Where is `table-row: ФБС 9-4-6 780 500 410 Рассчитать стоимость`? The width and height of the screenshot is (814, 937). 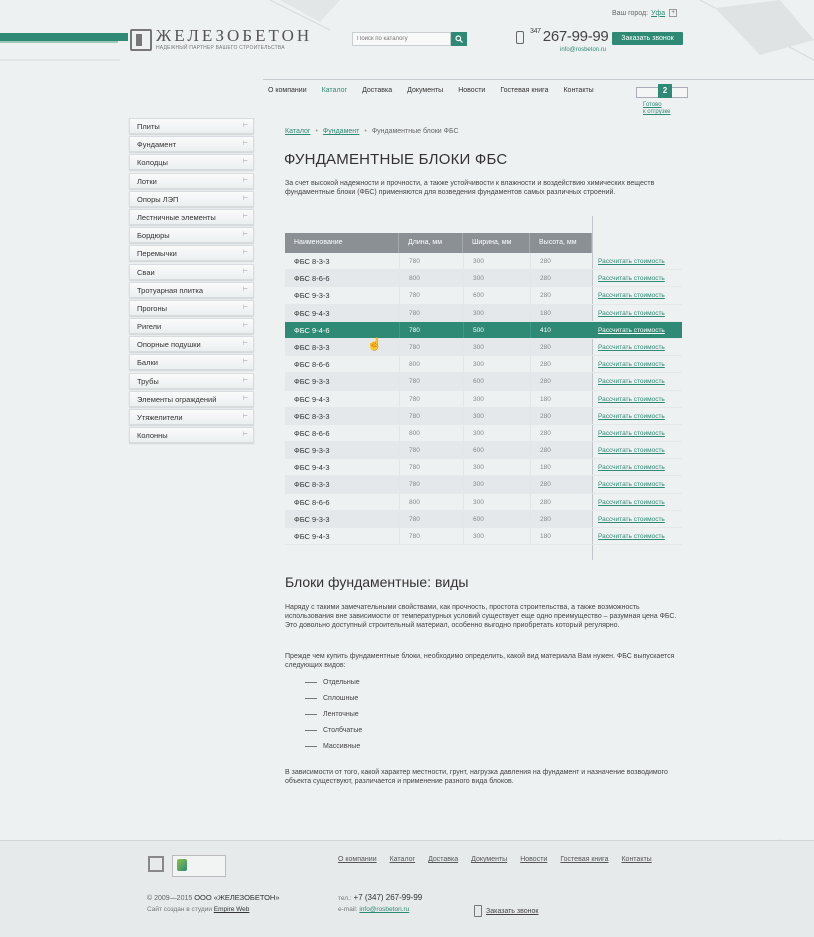 table-row: ФБС 9-4-6 780 500 410 Рассчитать стоимость is located at coordinates (483, 330).